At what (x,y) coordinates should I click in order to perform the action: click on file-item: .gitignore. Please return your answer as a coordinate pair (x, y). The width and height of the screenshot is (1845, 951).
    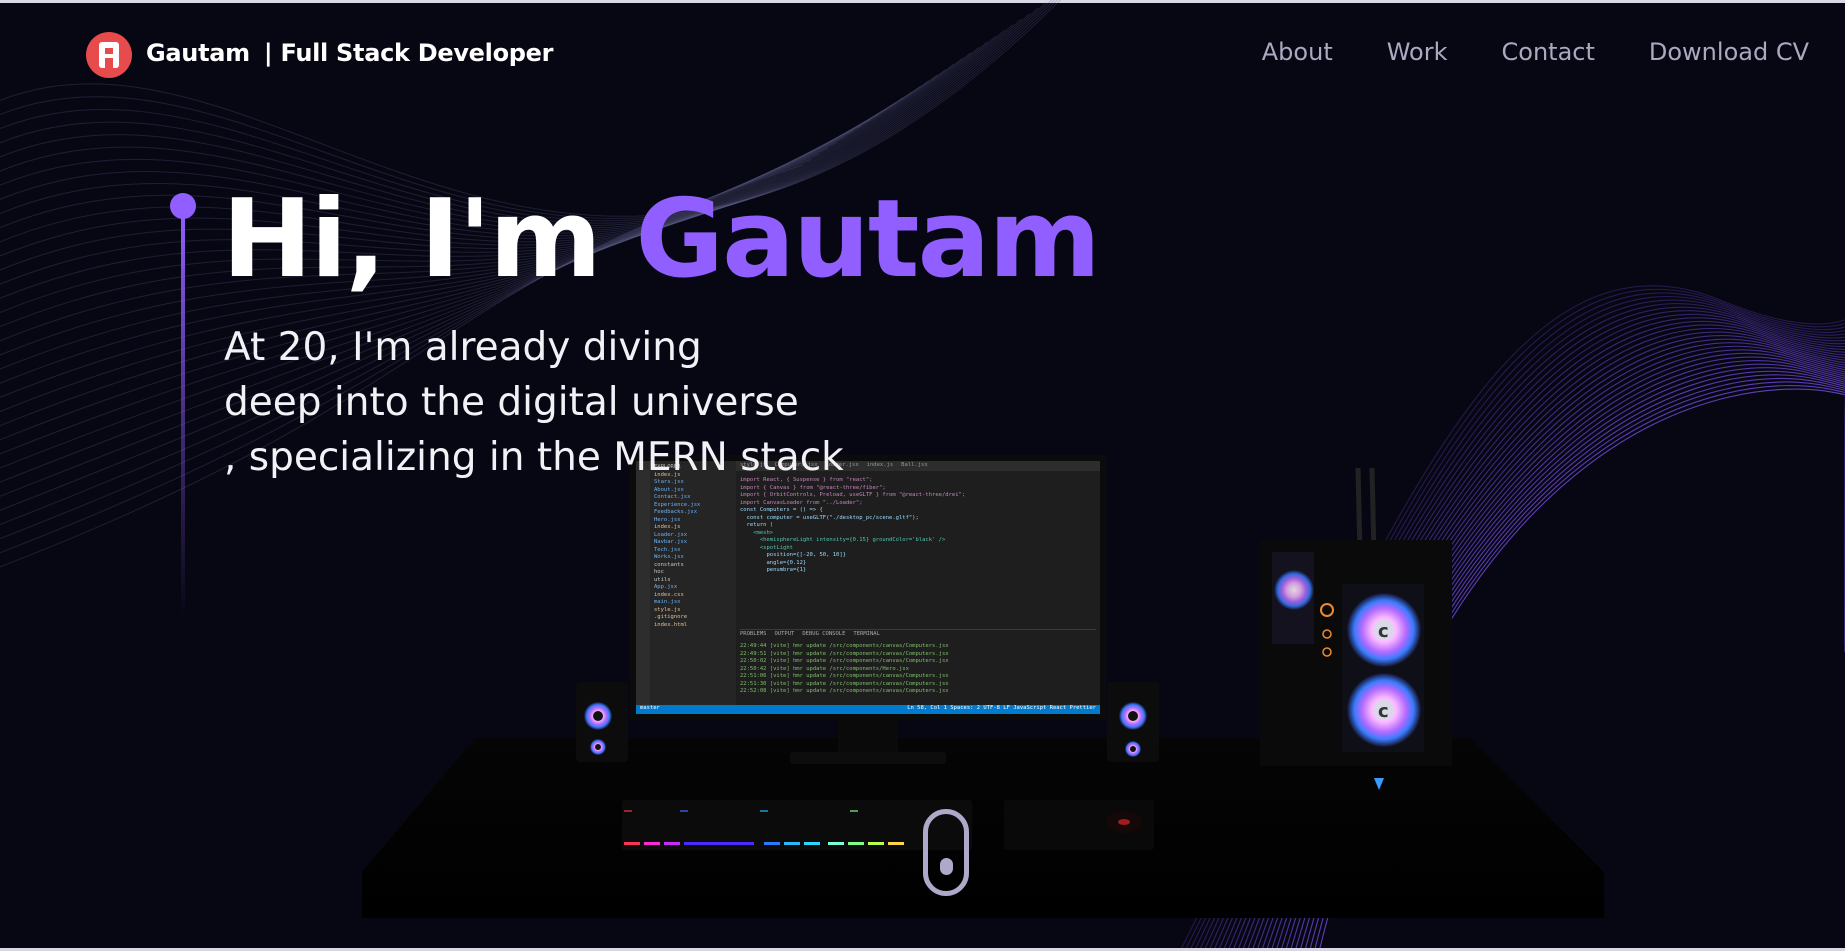
    Looking at the image, I should click on (671, 617).